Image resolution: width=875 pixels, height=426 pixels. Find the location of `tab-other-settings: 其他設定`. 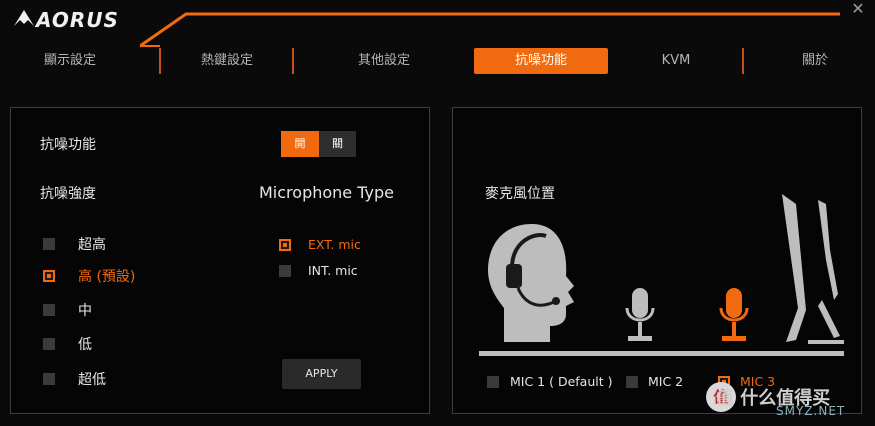

tab-other-settings: 其他設定 is located at coordinates (384, 61).